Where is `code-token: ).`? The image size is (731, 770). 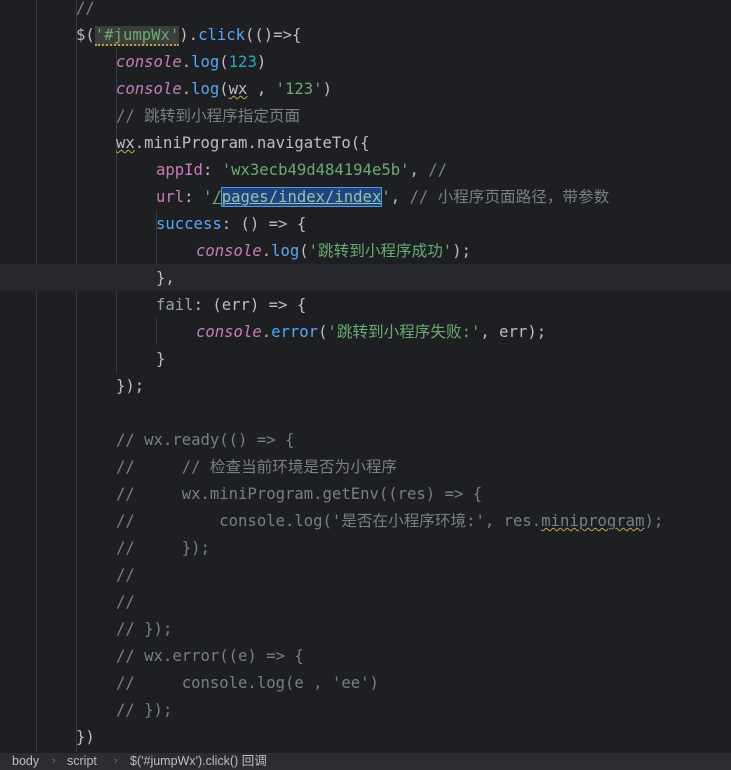
code-token: ). is located at coordinates (189, 35).